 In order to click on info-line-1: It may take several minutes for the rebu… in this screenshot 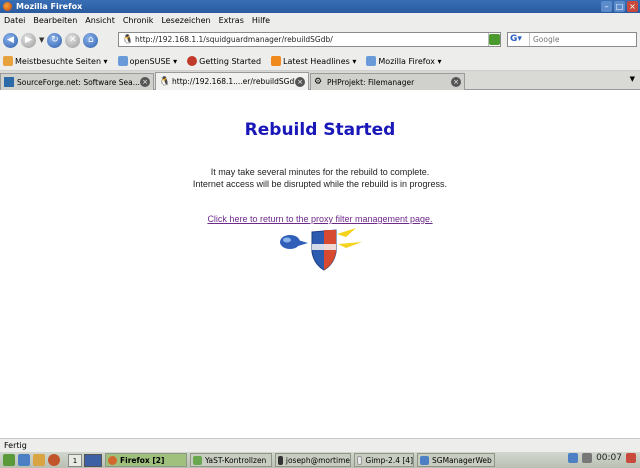, I will do `click(320, 172)`.